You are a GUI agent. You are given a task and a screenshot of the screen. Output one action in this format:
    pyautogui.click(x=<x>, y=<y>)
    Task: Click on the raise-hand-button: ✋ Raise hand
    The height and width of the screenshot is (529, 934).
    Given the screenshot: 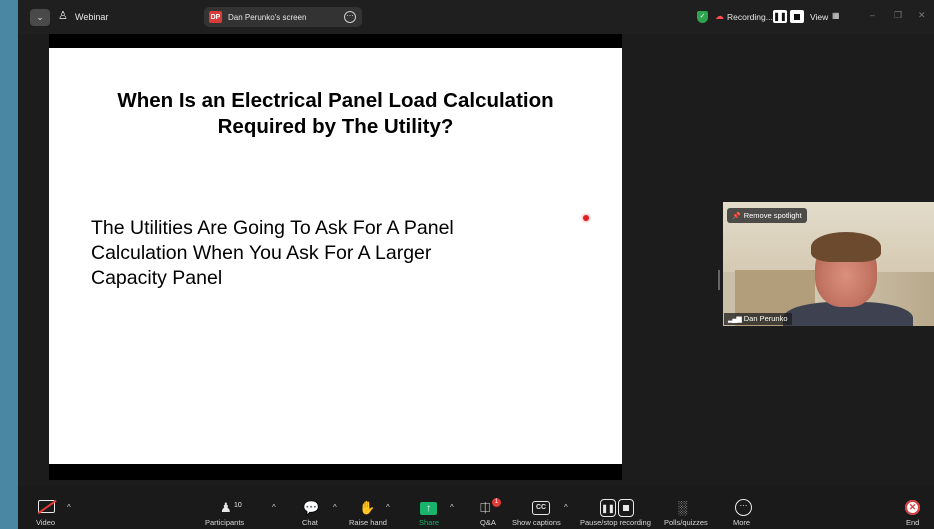 What is the action you would take?
    pyautogui.click(x=368, y=507)
    